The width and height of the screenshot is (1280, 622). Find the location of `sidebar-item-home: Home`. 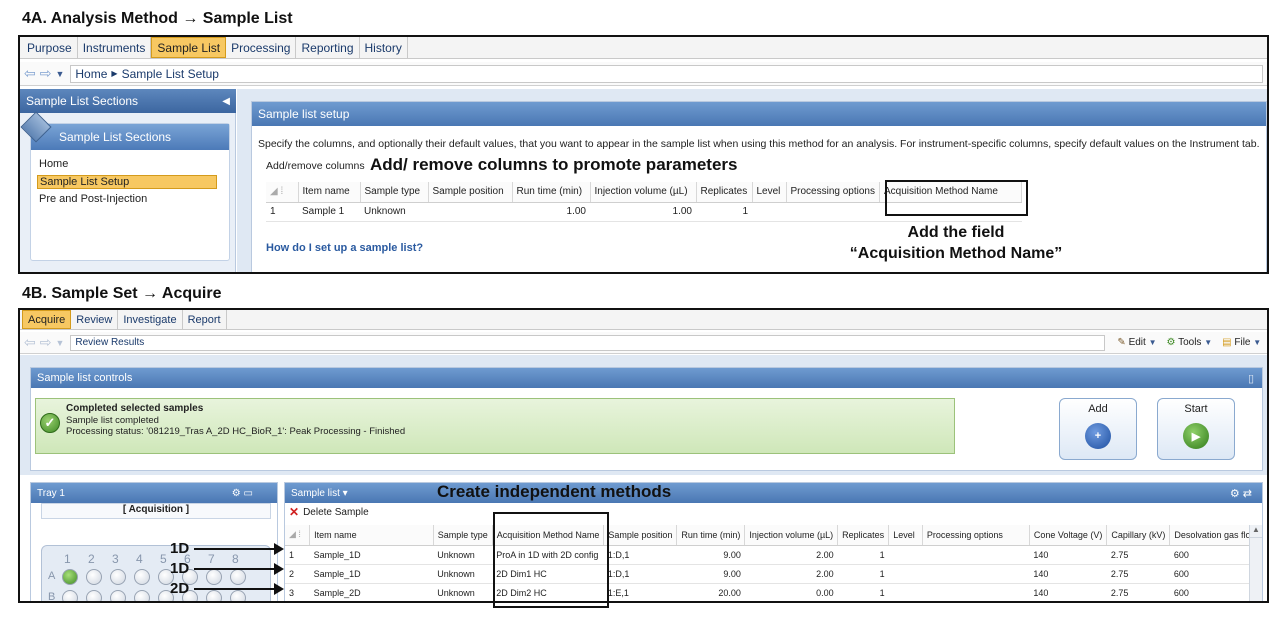

sidebar-item-home: Home is located at coordinates (53, 164).